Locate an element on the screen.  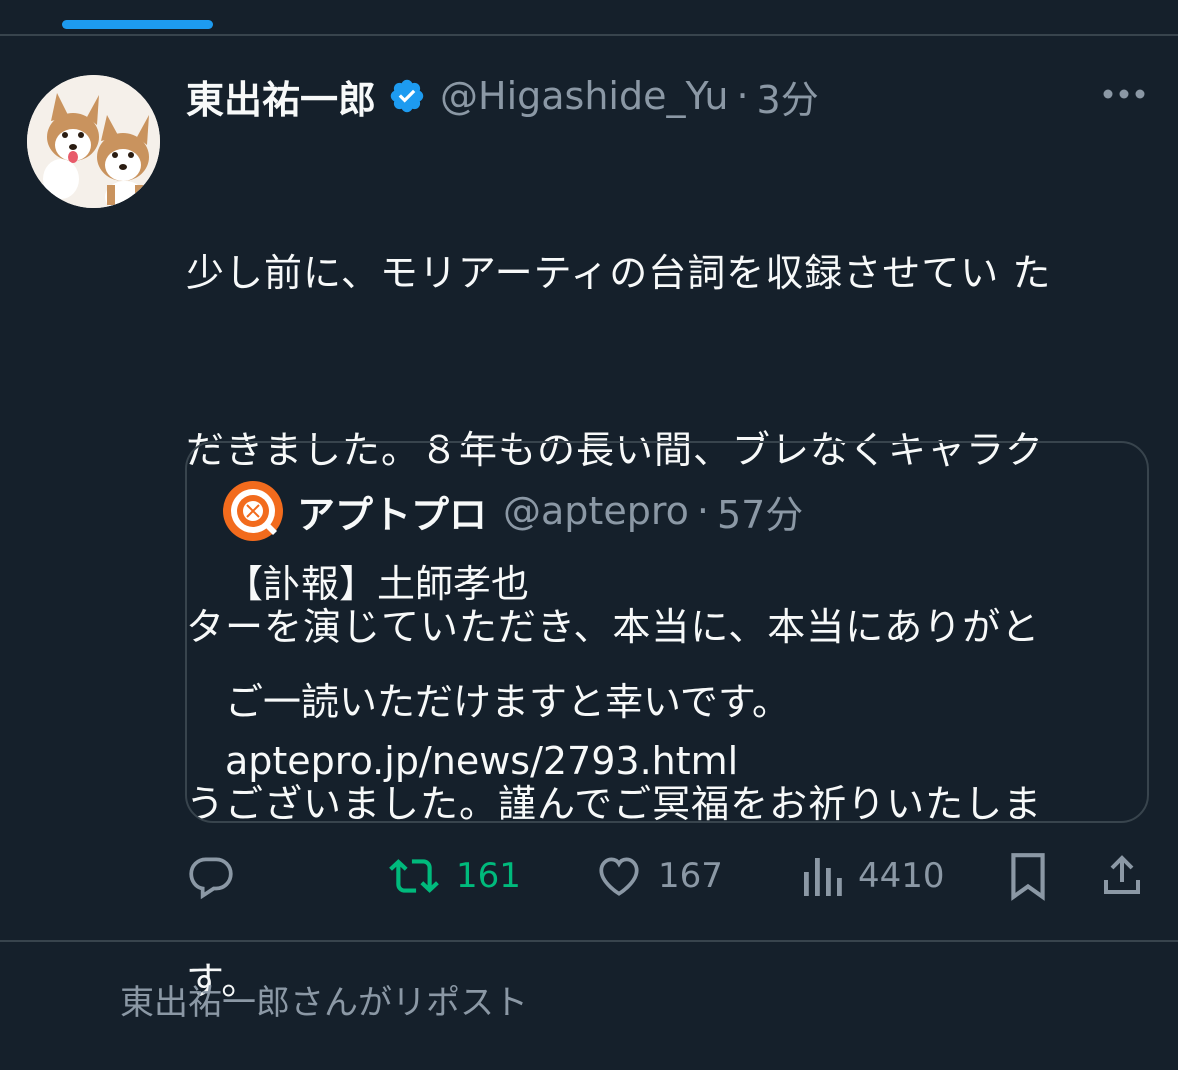
more-options-icon is located at coordinates (1124, 94).